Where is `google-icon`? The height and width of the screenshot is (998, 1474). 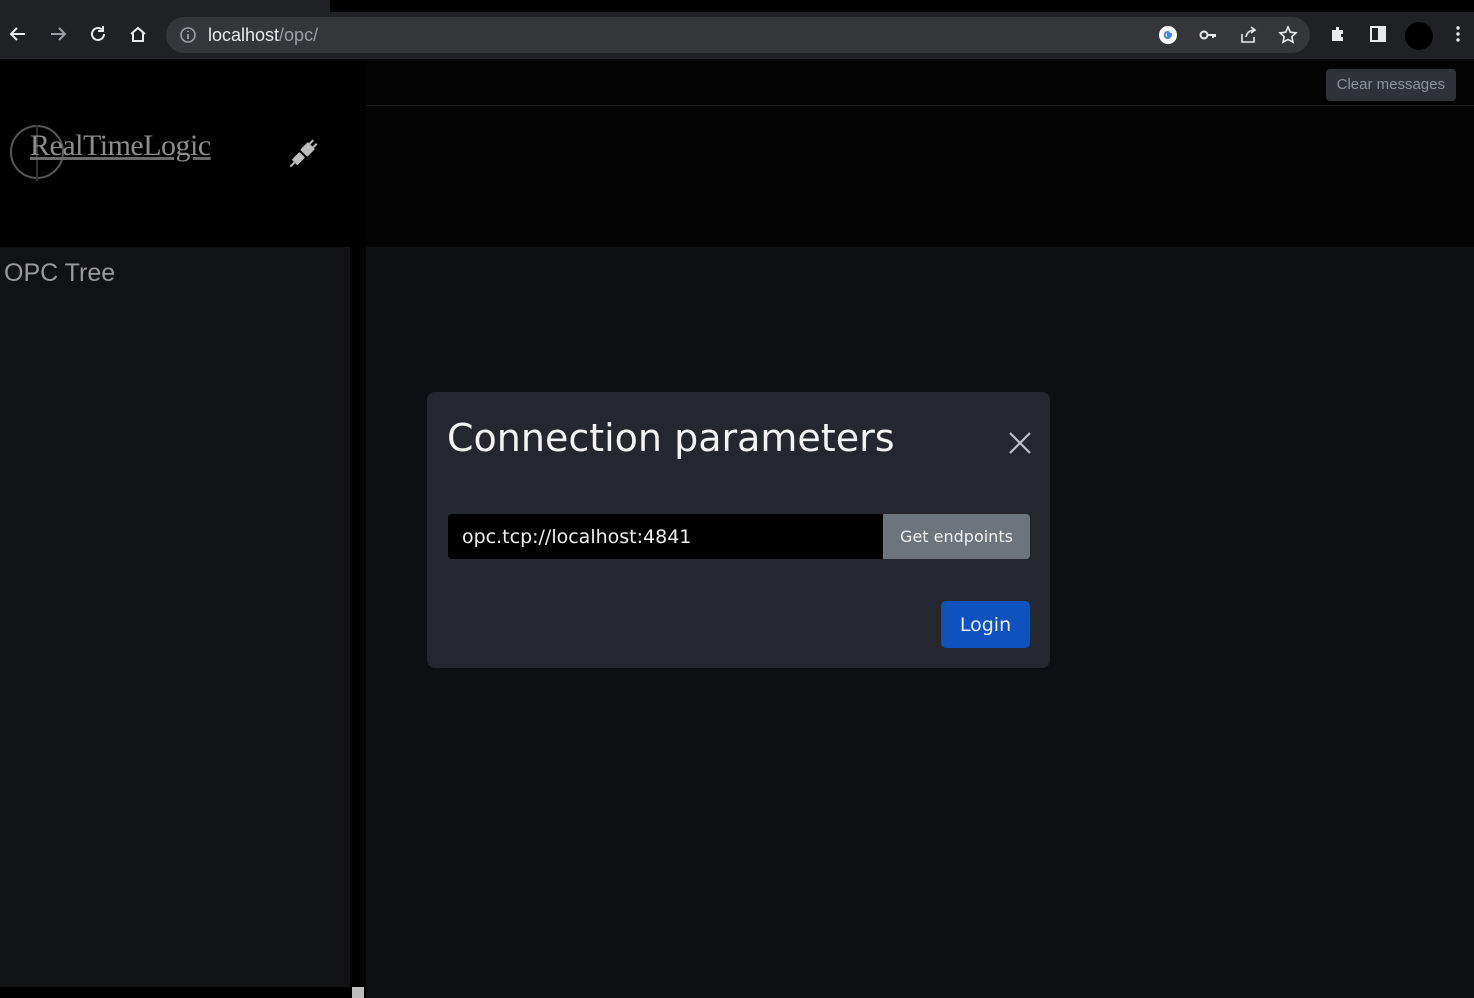 google-icon is located at coordinates (1168, 35).